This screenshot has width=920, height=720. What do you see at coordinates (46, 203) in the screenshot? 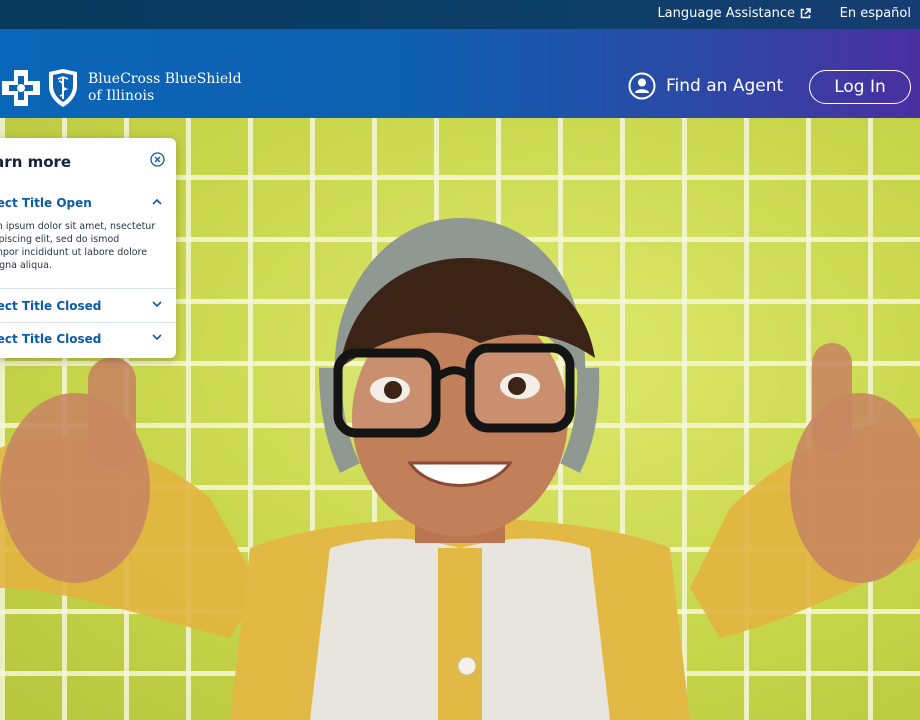
I see `accordion-title: bject Title Open` at bounding box center [46, 203].